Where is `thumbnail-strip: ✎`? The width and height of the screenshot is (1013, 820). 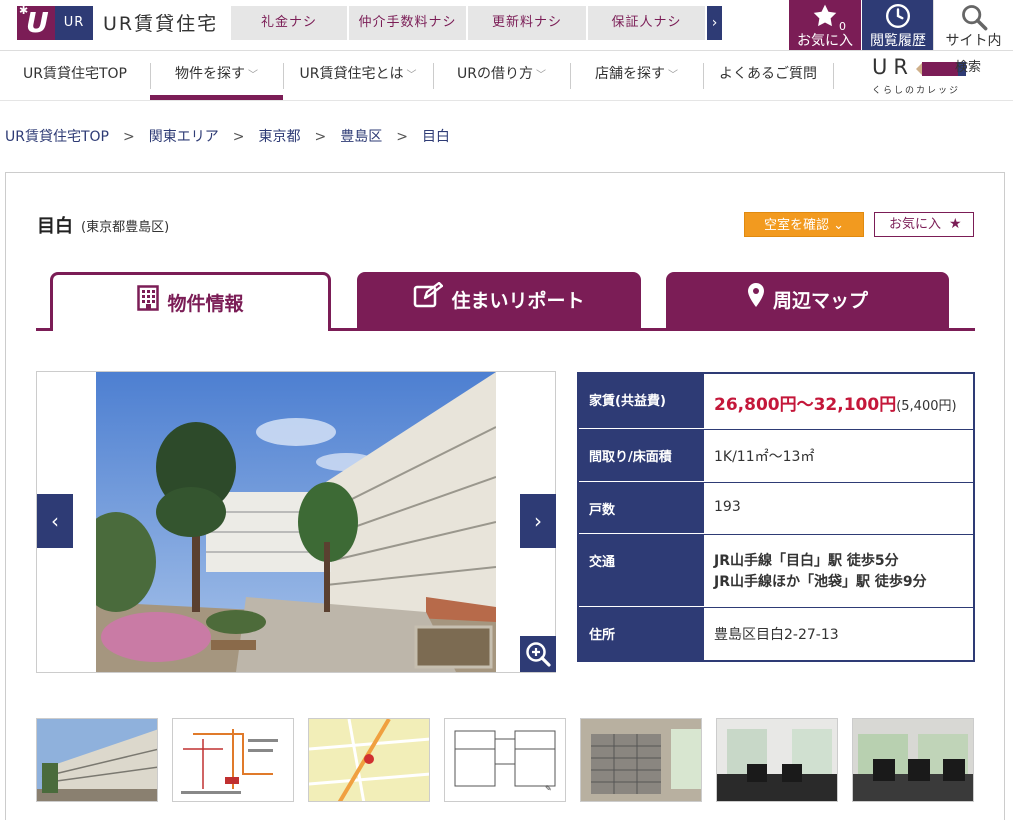
thumbnail-strip: ✎ is located at coordinates (506, 760).